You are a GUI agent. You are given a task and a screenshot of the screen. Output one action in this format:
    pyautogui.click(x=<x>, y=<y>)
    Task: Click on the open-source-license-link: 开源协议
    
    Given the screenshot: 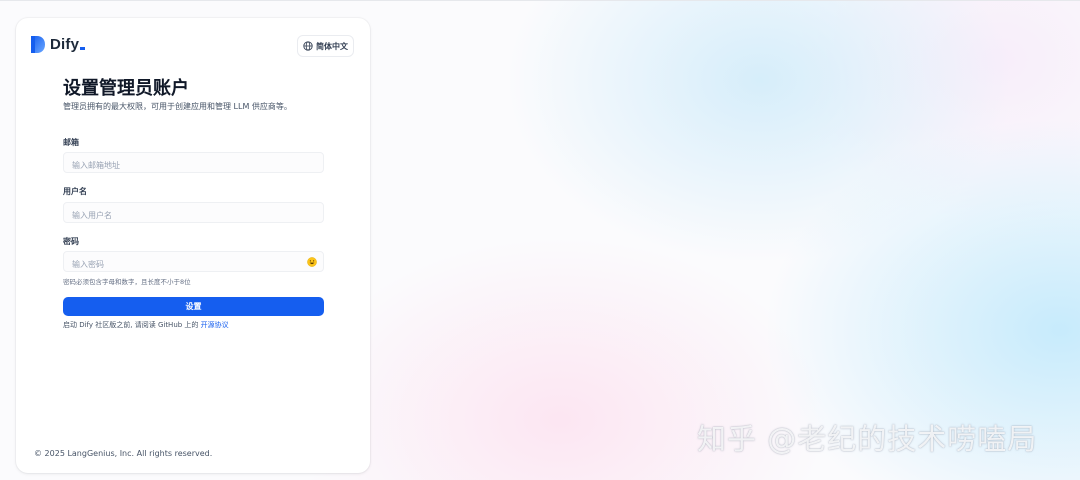 What is the action you would take?
    pyautogui.click(x=215, y=325)
    